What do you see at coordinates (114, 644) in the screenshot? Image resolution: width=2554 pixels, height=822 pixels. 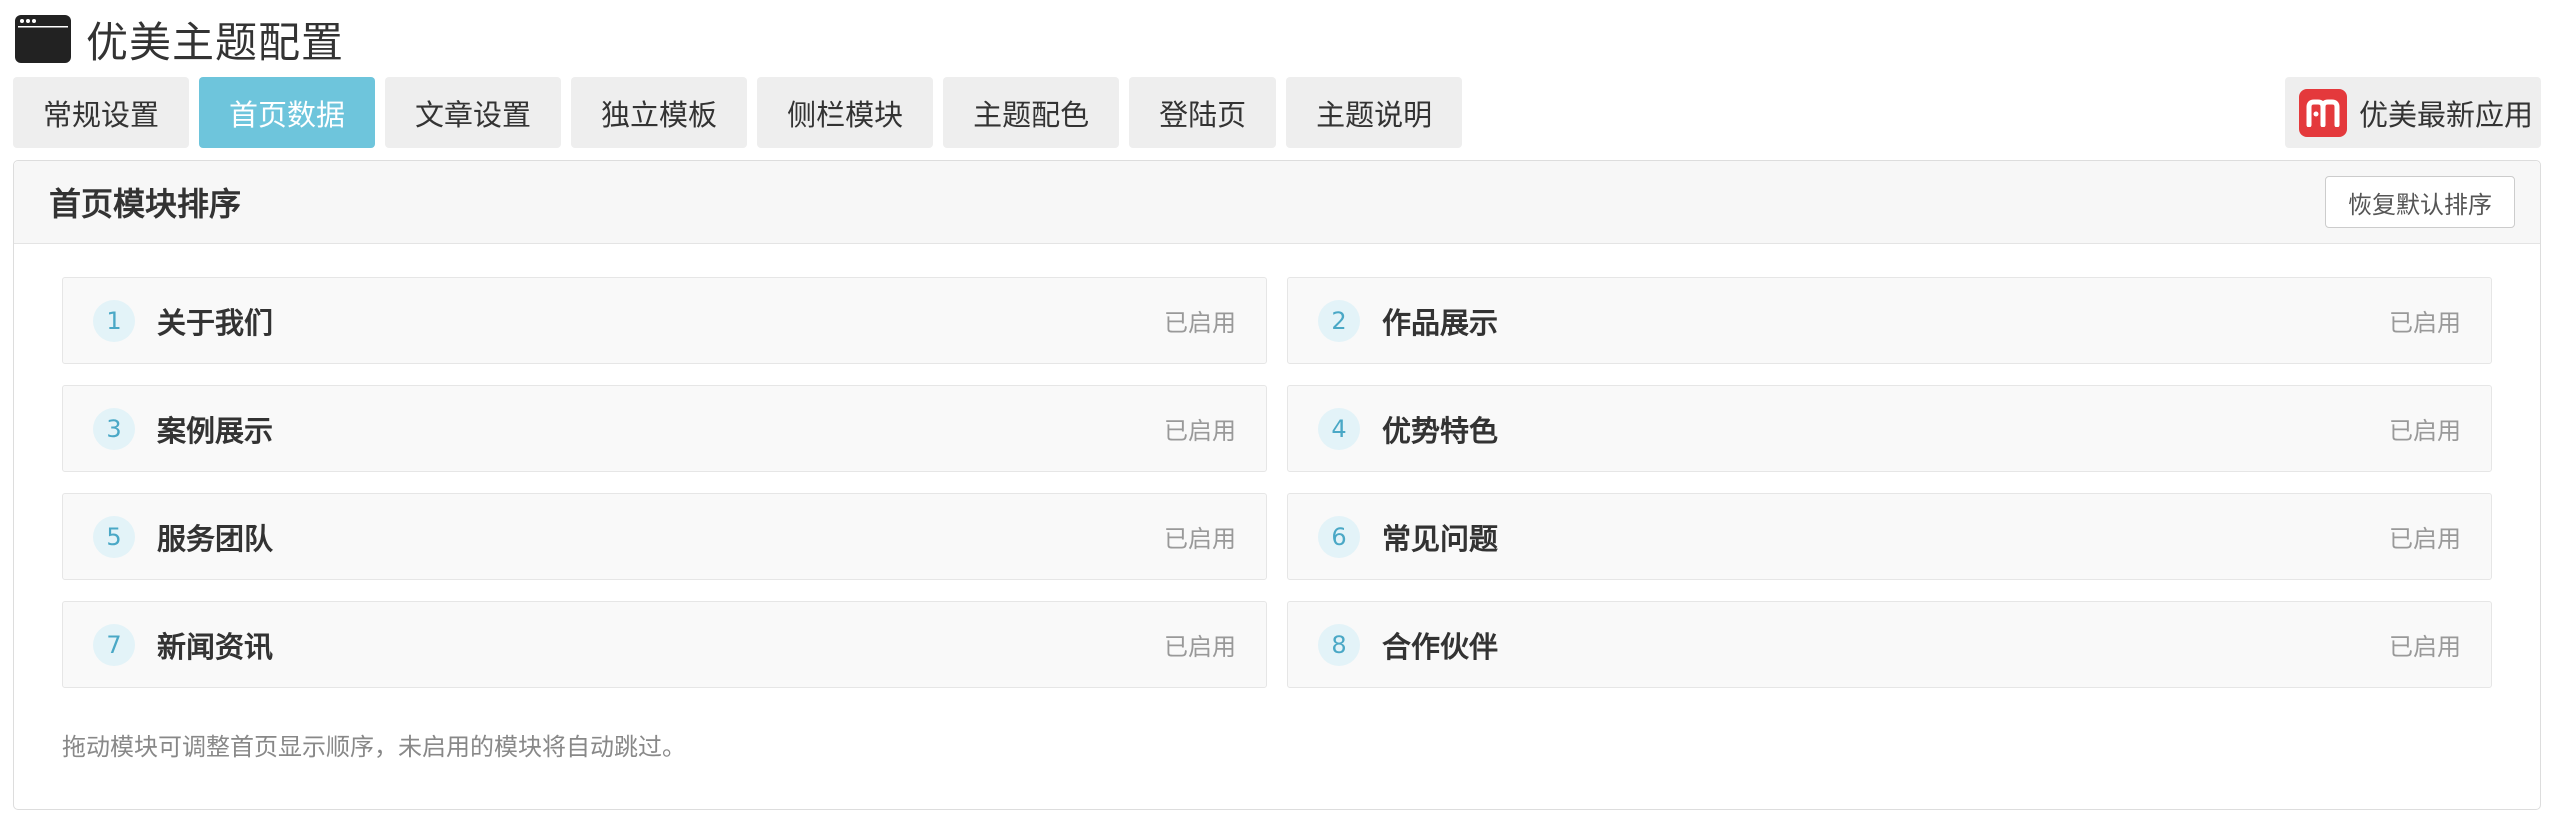 I see `module-number: 7` at bounding box center [114, 644].